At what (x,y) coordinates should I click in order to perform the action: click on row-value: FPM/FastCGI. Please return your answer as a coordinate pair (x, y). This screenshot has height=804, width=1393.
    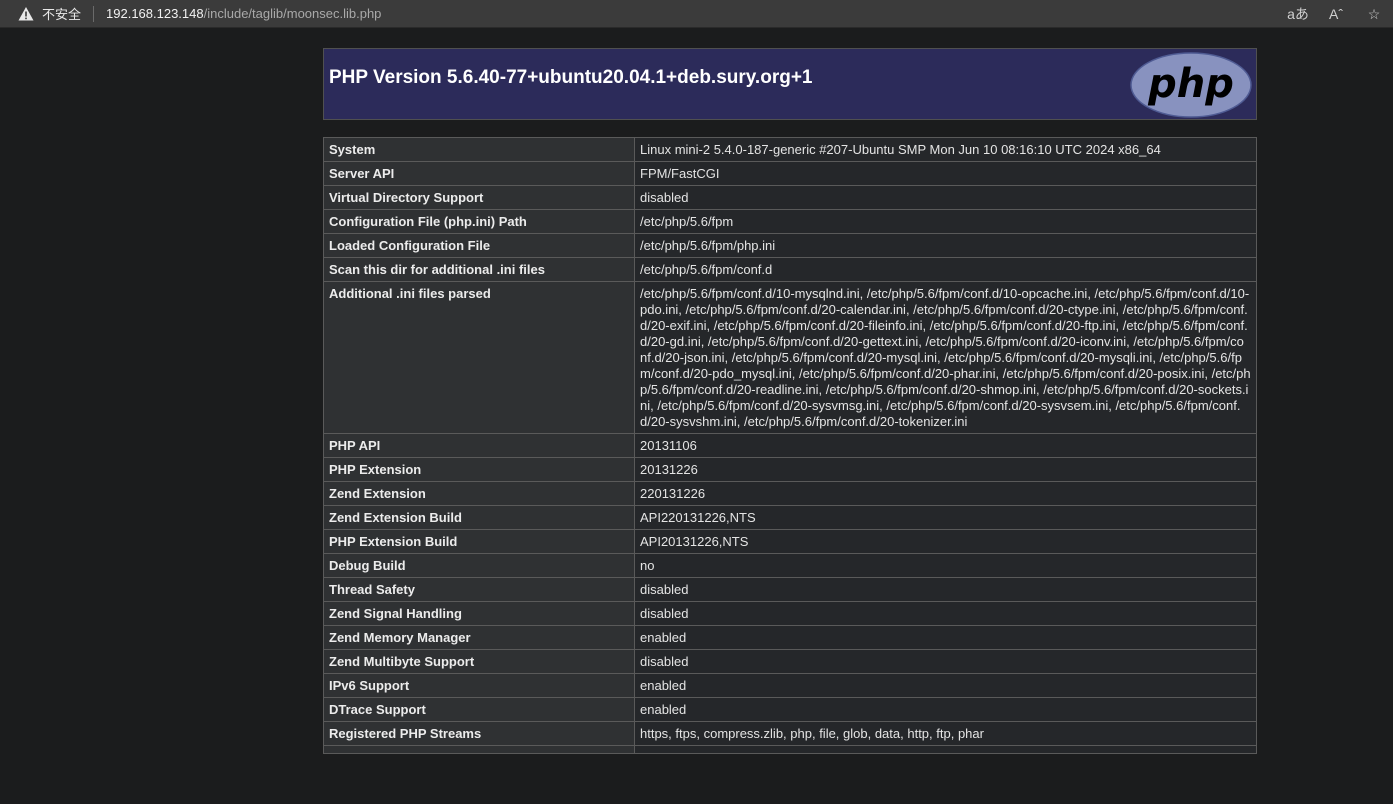
    Looking at the image, I should click on (945, 173).